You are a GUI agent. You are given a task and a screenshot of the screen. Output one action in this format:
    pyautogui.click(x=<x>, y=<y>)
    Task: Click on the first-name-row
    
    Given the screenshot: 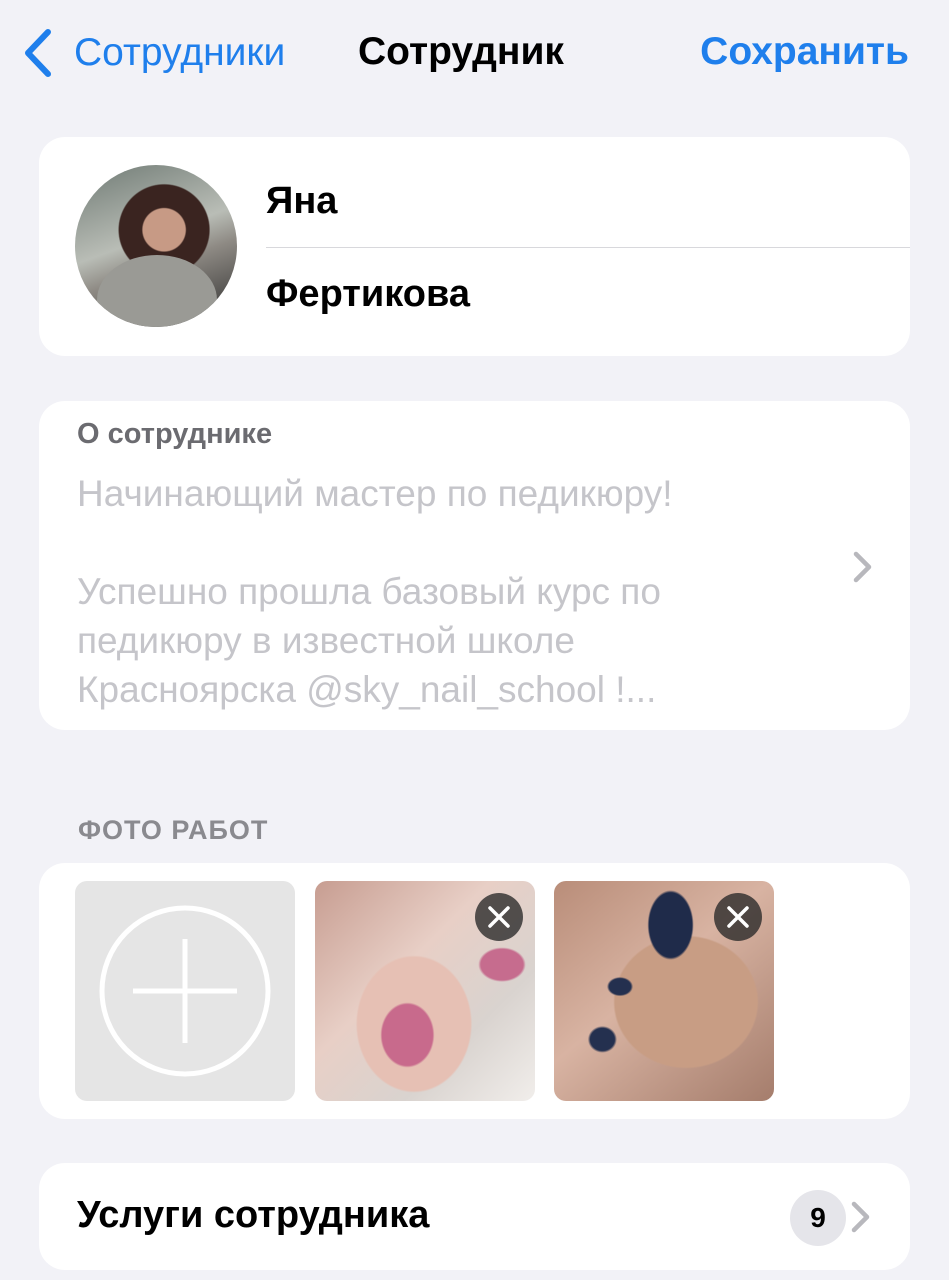 What is the action you would take?
    pyautogui.click(x=588, y=201)
    